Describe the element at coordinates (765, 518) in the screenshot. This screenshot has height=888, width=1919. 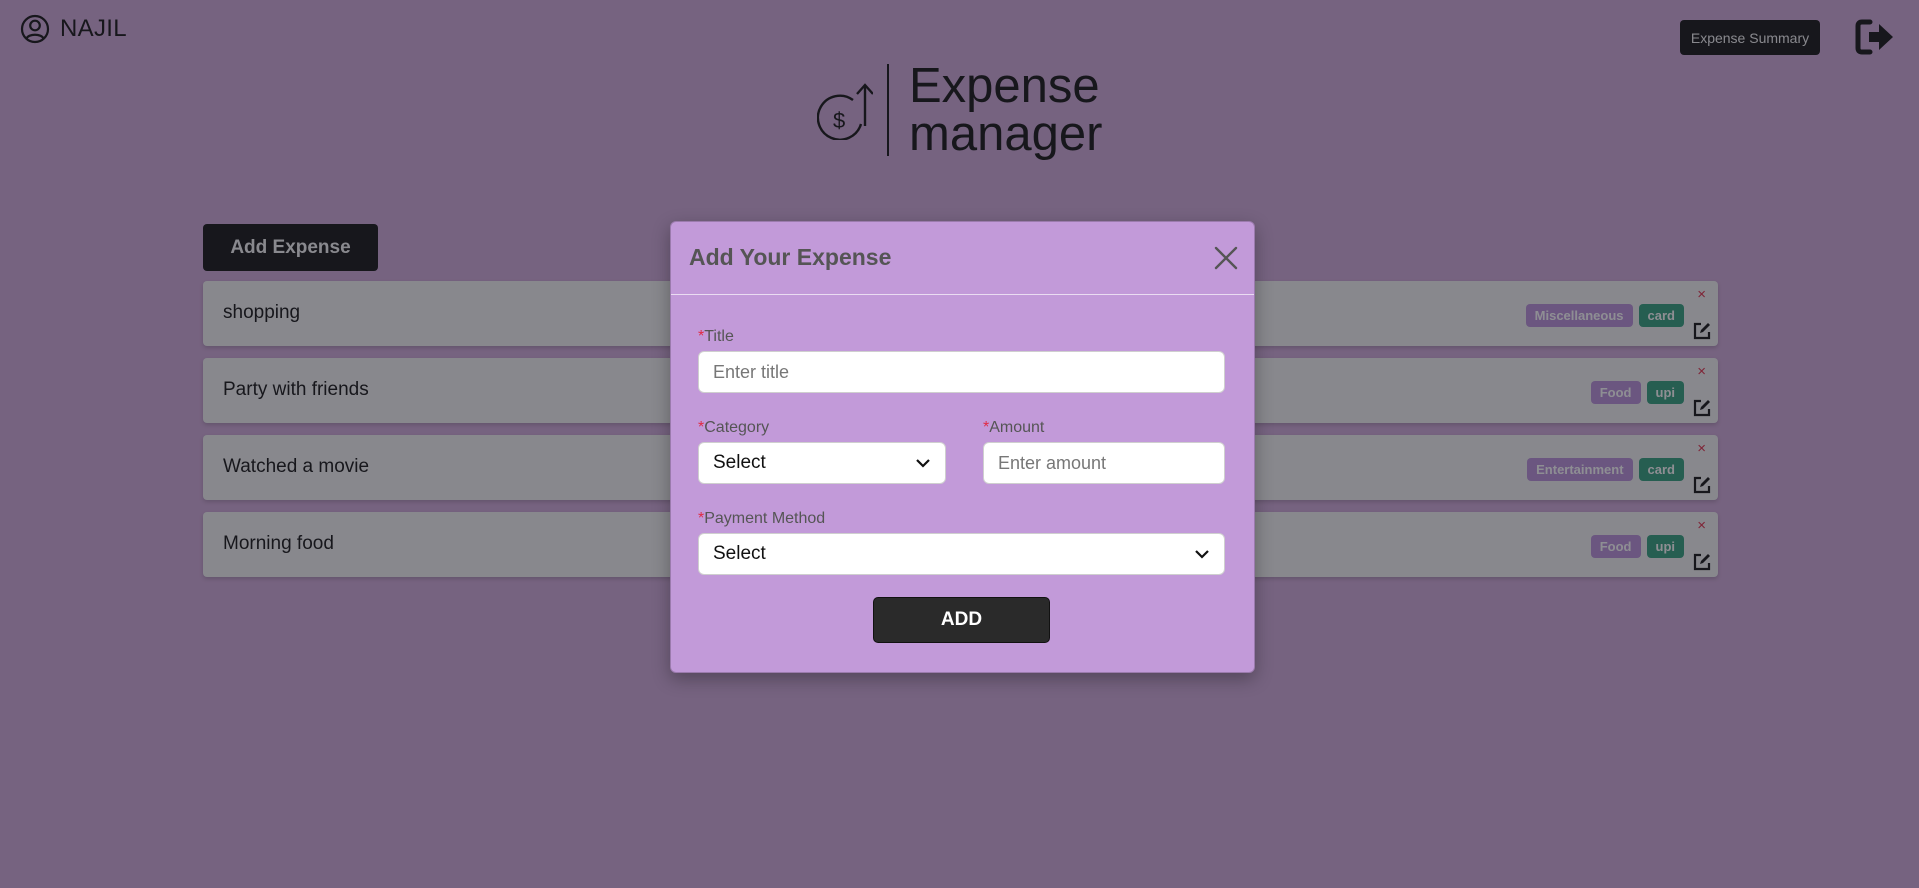
I see `payment-method-label-text: Payment Method` at that location.